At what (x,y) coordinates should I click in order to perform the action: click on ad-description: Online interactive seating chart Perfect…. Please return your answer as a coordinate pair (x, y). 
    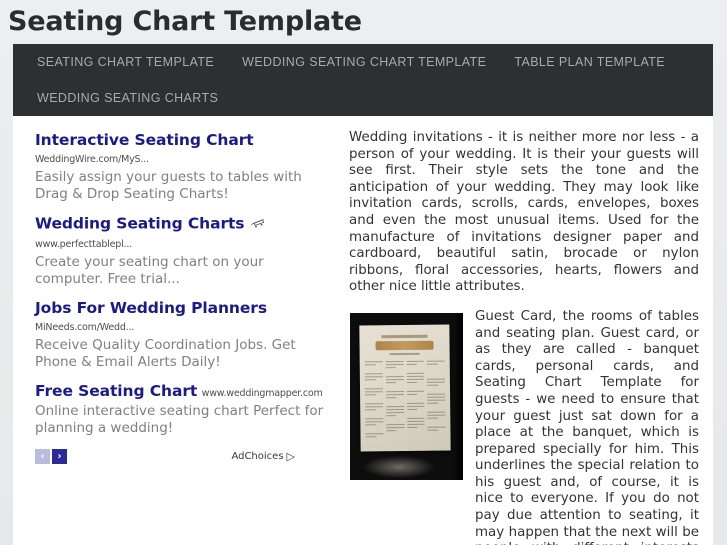
    Looking at the image, I should click on (179, 419).